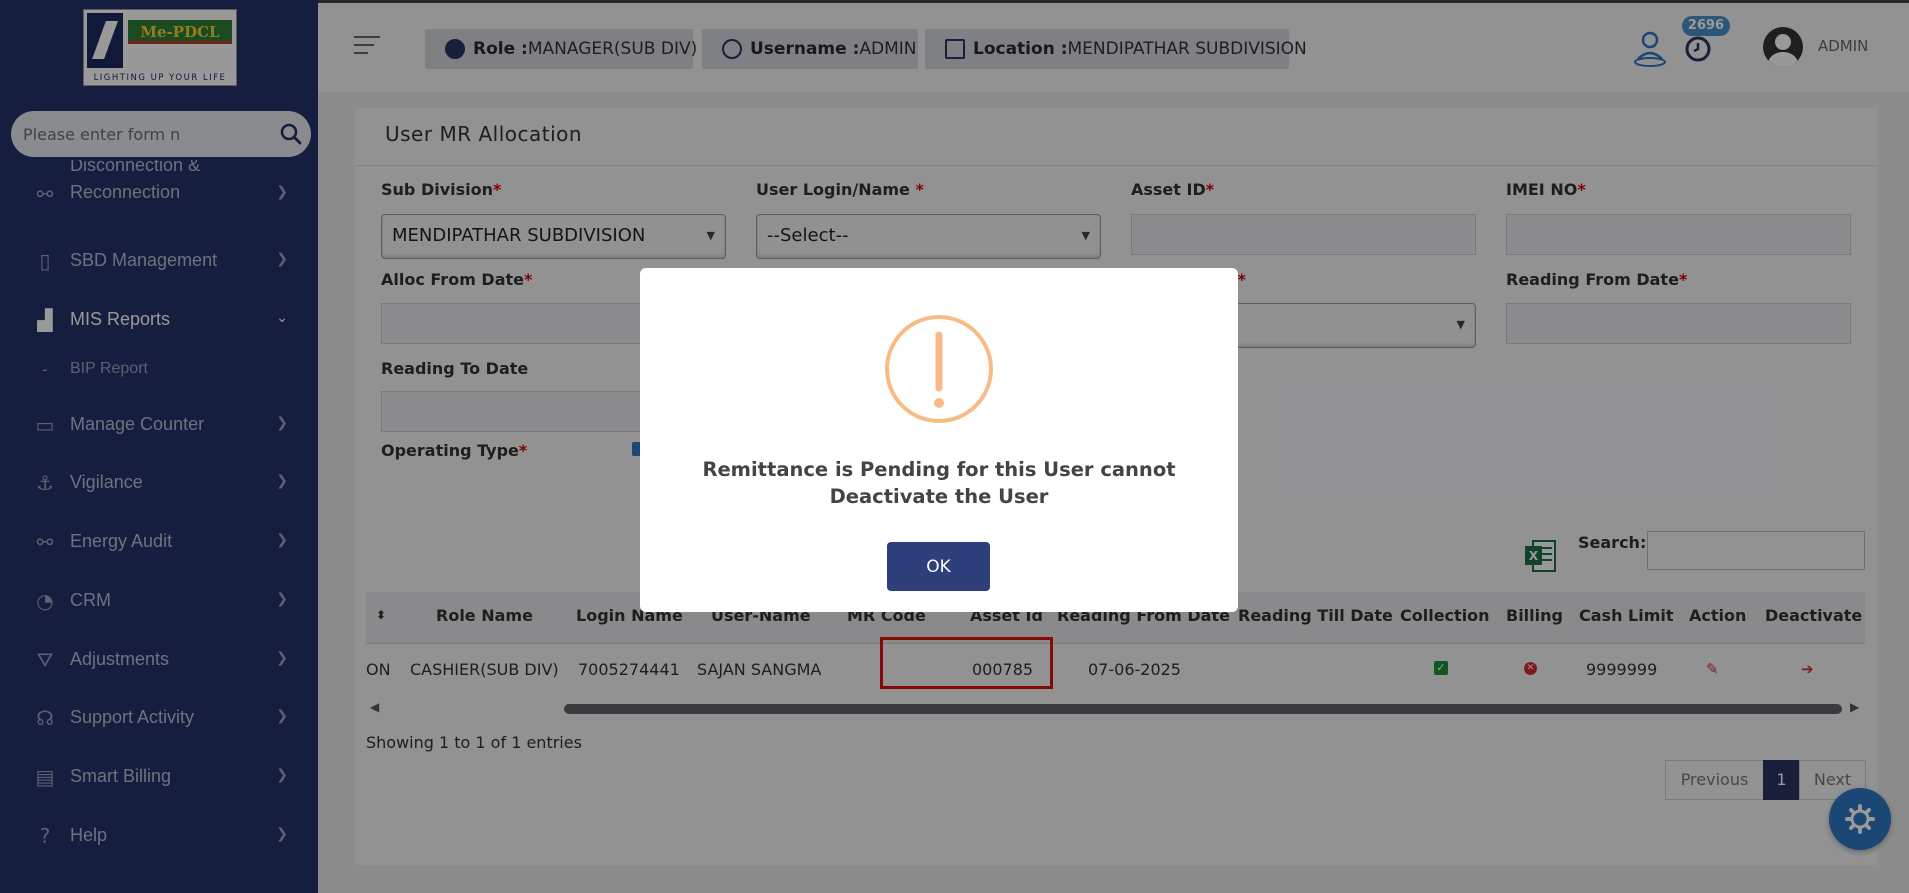  I want to click on ok-button: OK, so click(938, 566).